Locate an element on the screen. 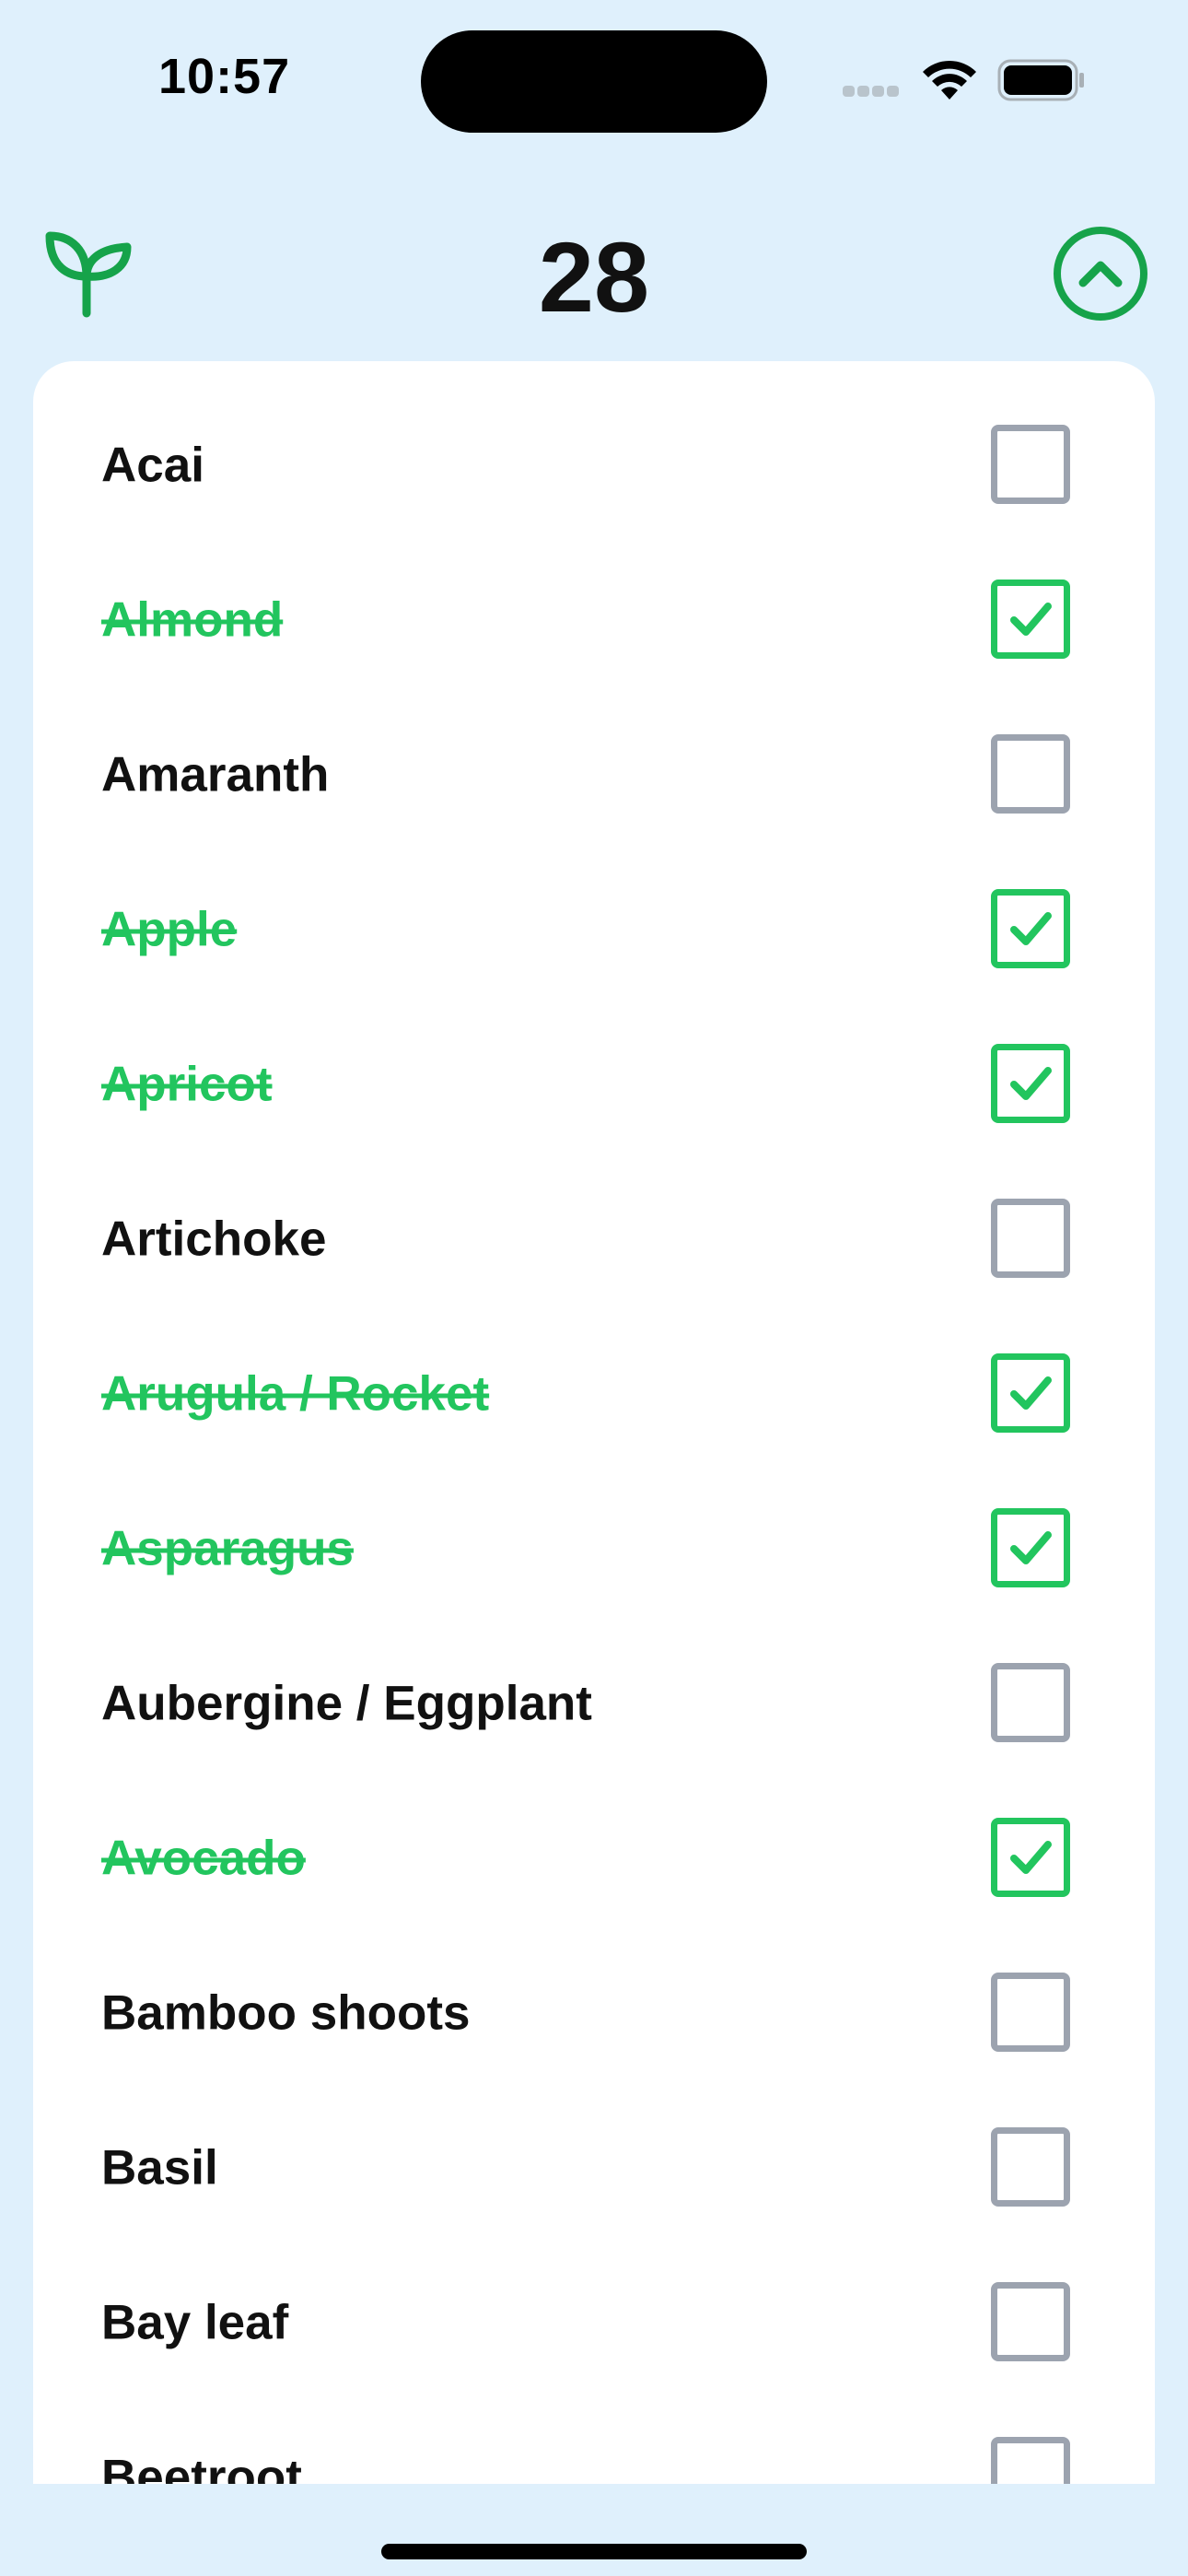  home-indicator-area is located at coordinates (594, 2530).